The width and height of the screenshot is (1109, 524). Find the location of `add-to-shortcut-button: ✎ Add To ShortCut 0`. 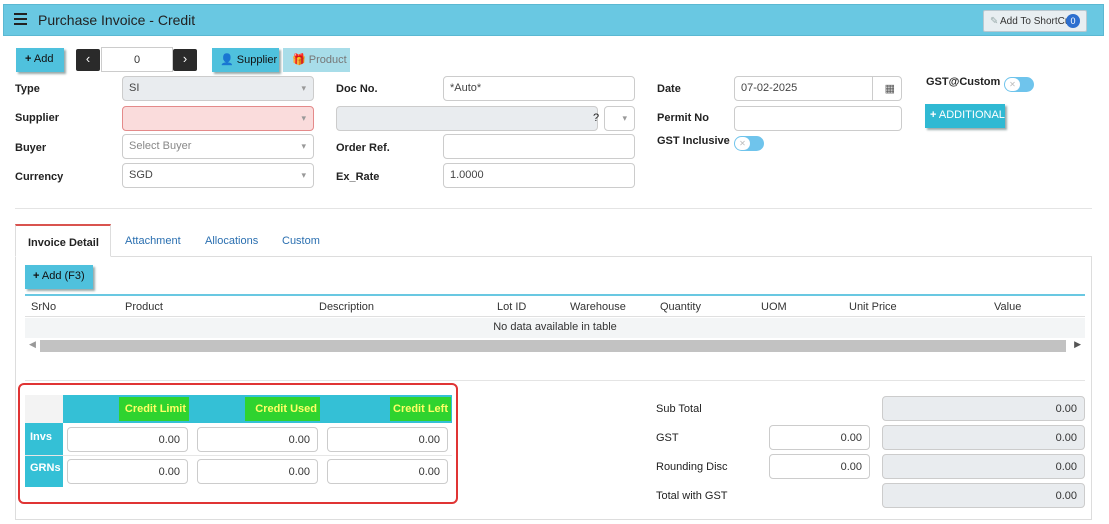

add-to-shortcut-button: ✎ Add To ShortCut 0 is located at coordinates (1035, 21).